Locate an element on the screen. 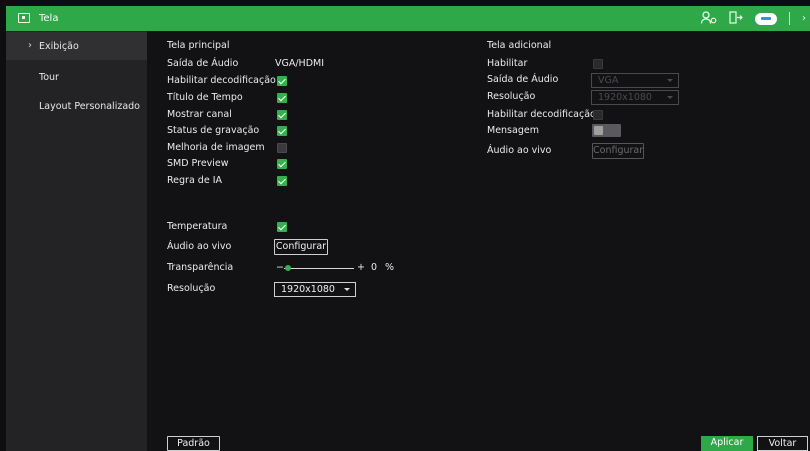 The image size is (810, 451). extra-live-audio-label: Áudio ao vivo is located at coordinates (519, 150).